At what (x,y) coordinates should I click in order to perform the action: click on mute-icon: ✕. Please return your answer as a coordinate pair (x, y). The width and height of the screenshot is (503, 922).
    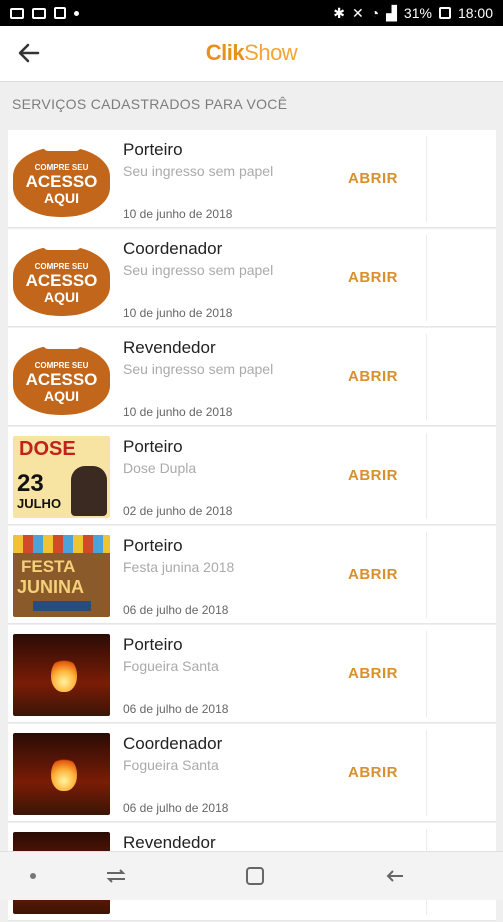
    Looking at the image, I should click on (357, 12).